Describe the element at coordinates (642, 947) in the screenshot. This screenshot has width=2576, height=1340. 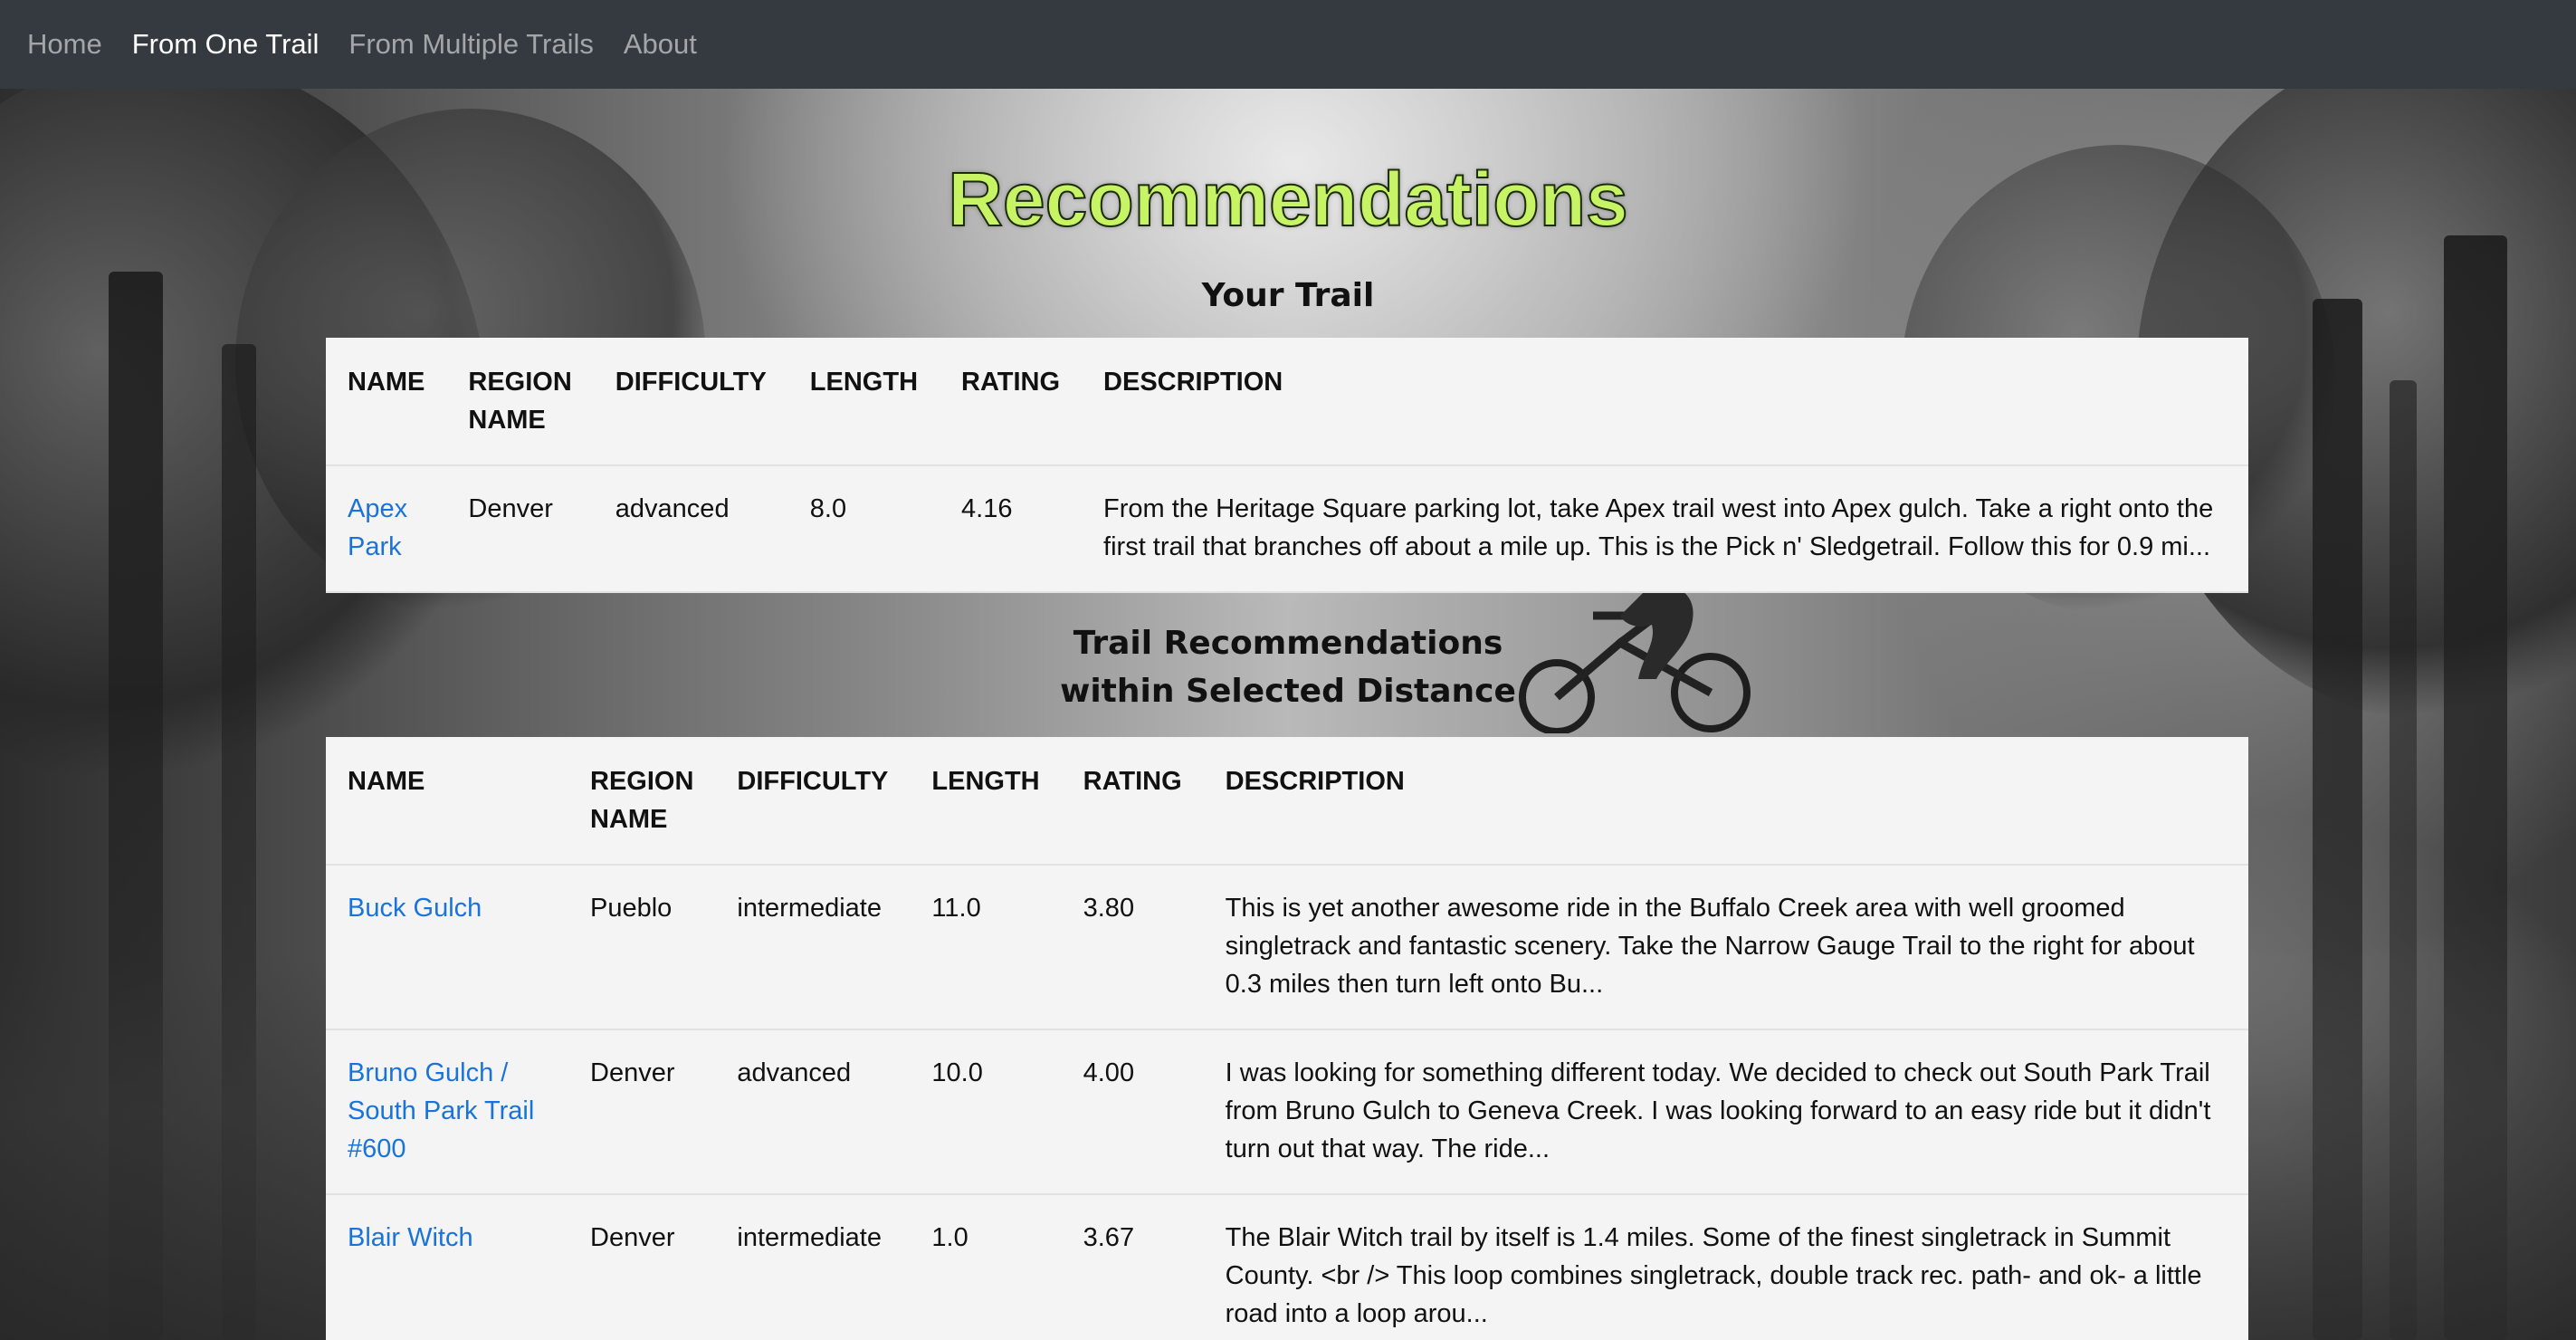
I see `region-cell: Pueblo` at that location.